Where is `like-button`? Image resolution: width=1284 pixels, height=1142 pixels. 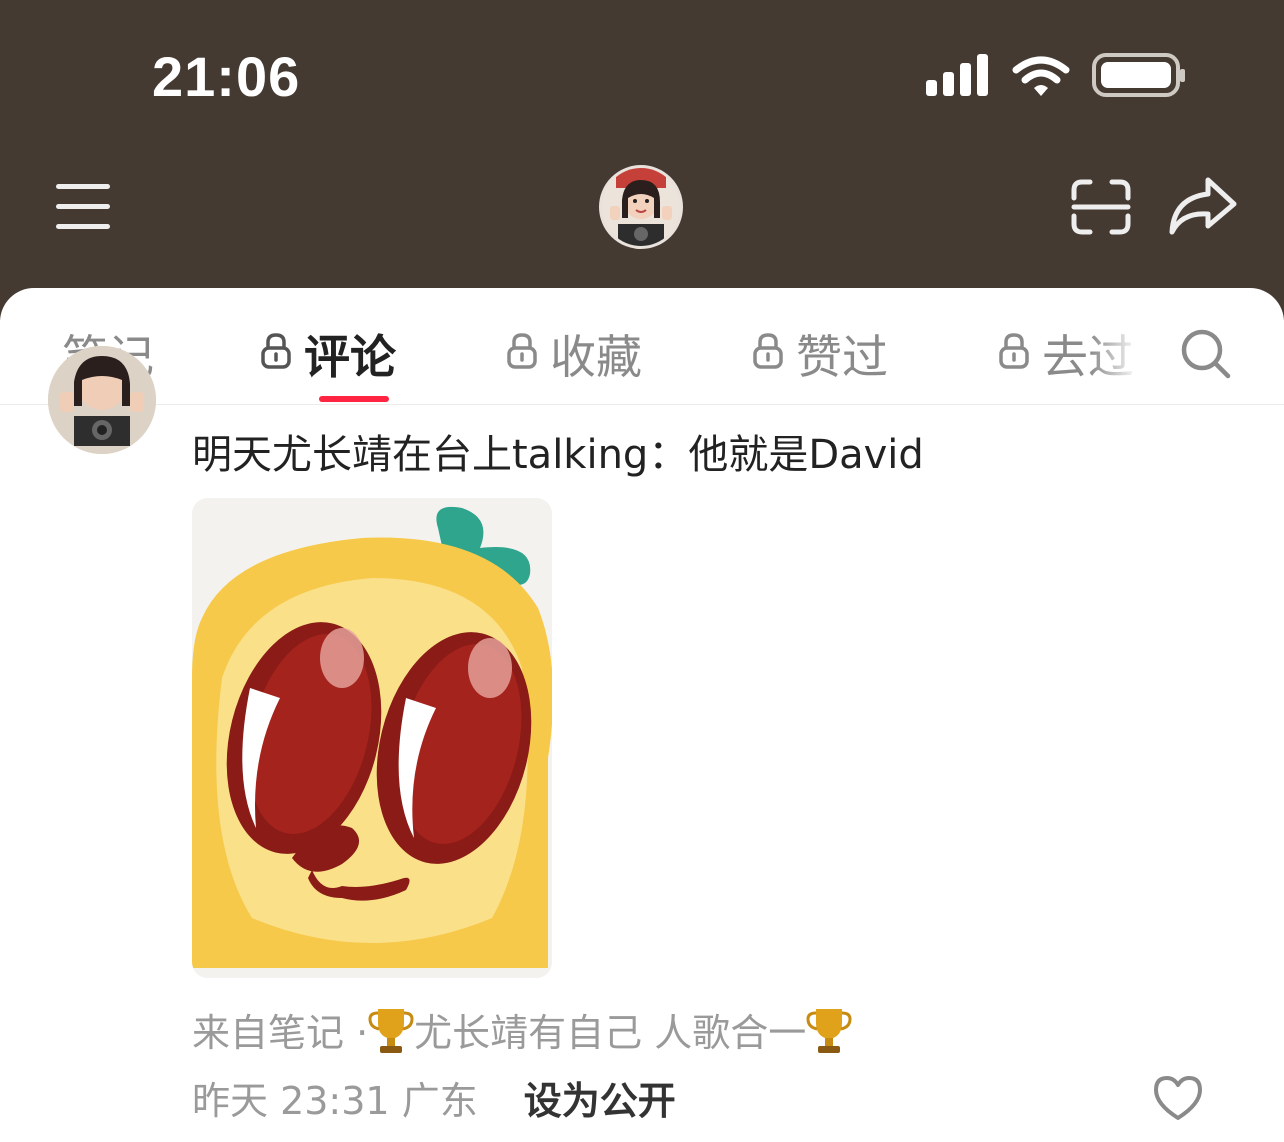
like-button is located at coordinates (1178, 1098).